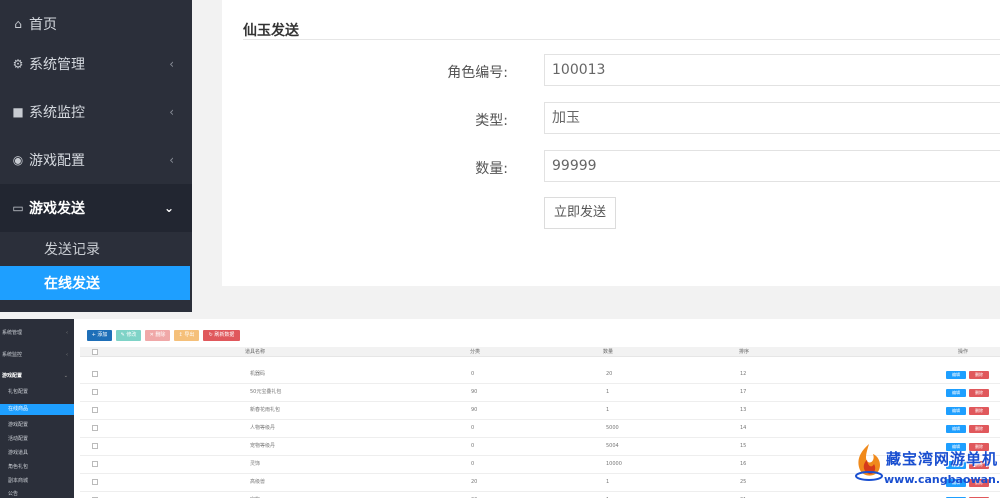 This screenshot has width=1000, height=498. What do you see at coordinates (221, 335) in the screenshot?
I see `refresh-button: ↻ 刷新数据` at bounding box center [221, 335].